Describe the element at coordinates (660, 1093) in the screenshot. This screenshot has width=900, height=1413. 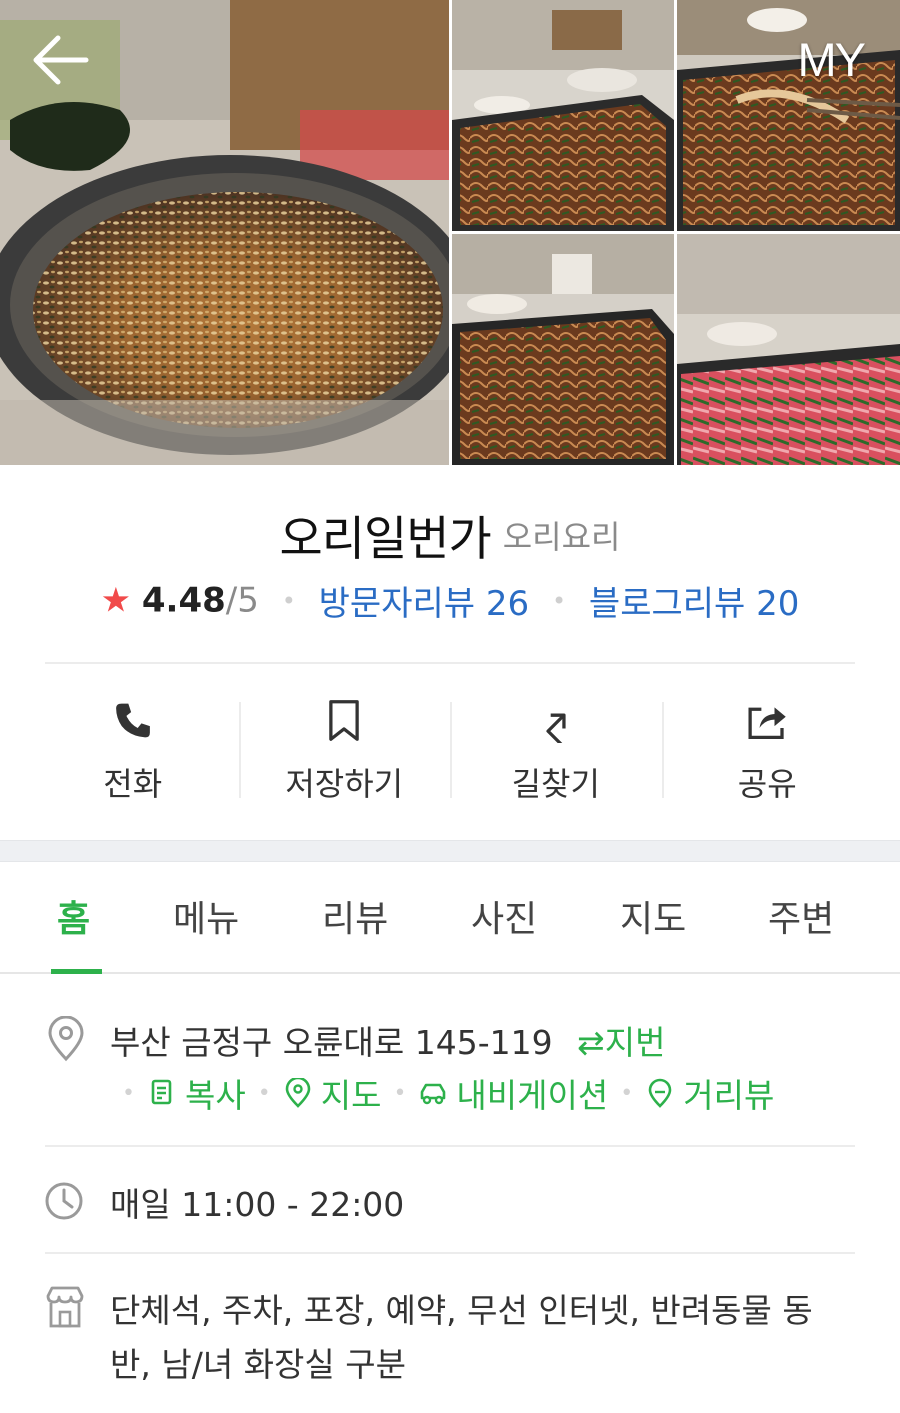
I see `street-view-icon` at that location.